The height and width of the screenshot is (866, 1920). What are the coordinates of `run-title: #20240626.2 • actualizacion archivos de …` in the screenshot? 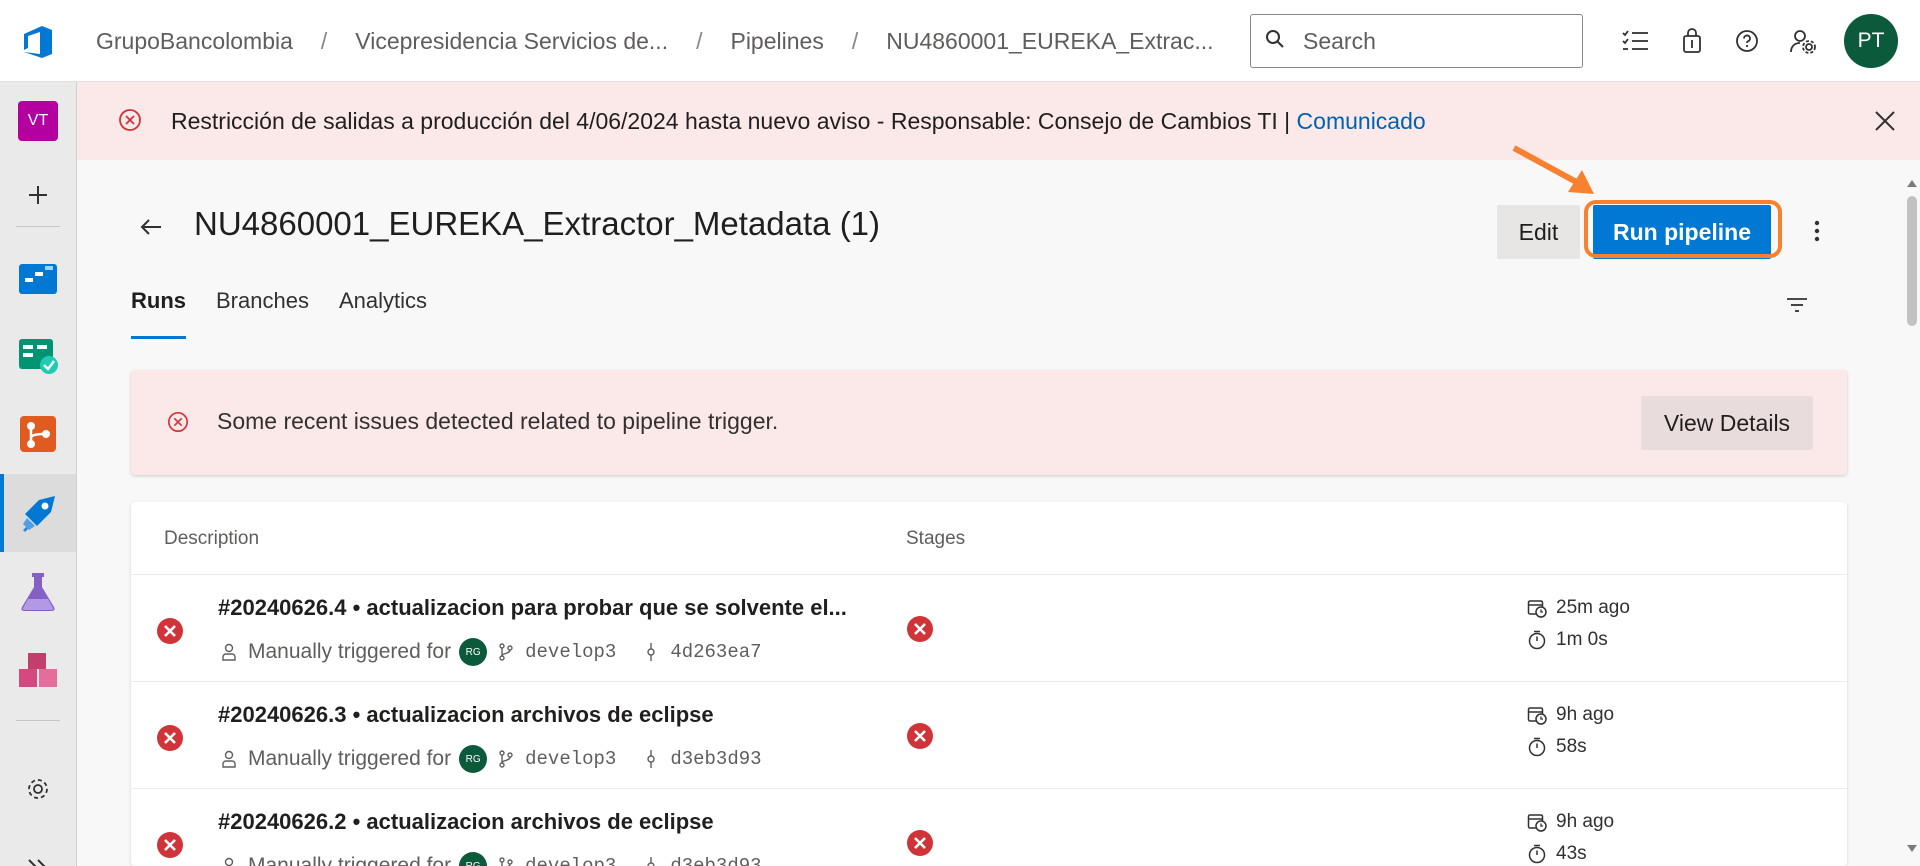 It's located at (466, 822).